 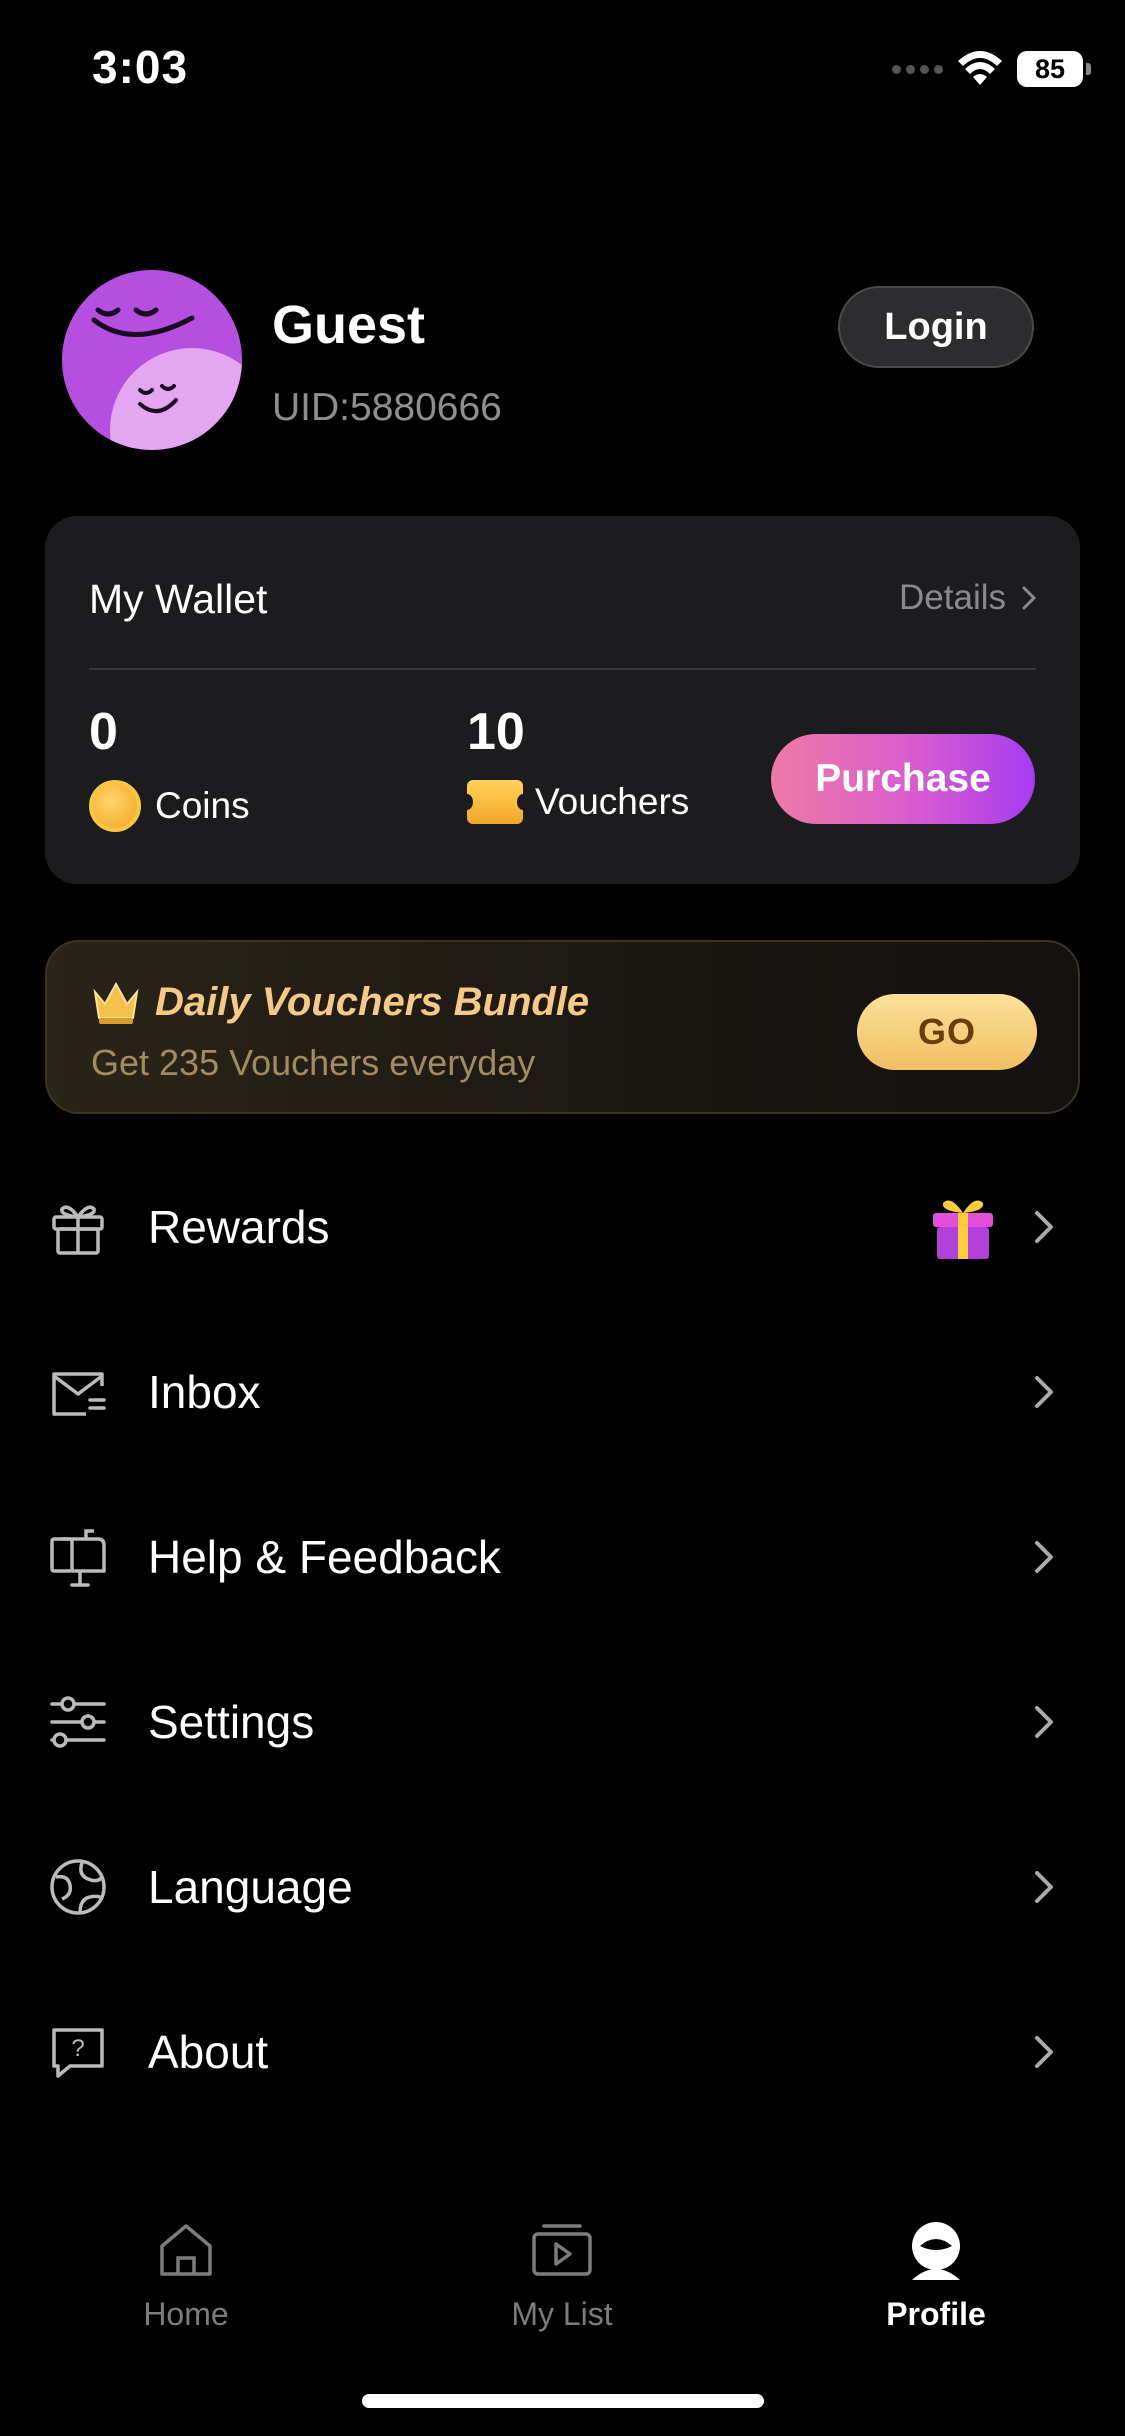 I want to click on go-button: GO, so click(x=947, y=1032).